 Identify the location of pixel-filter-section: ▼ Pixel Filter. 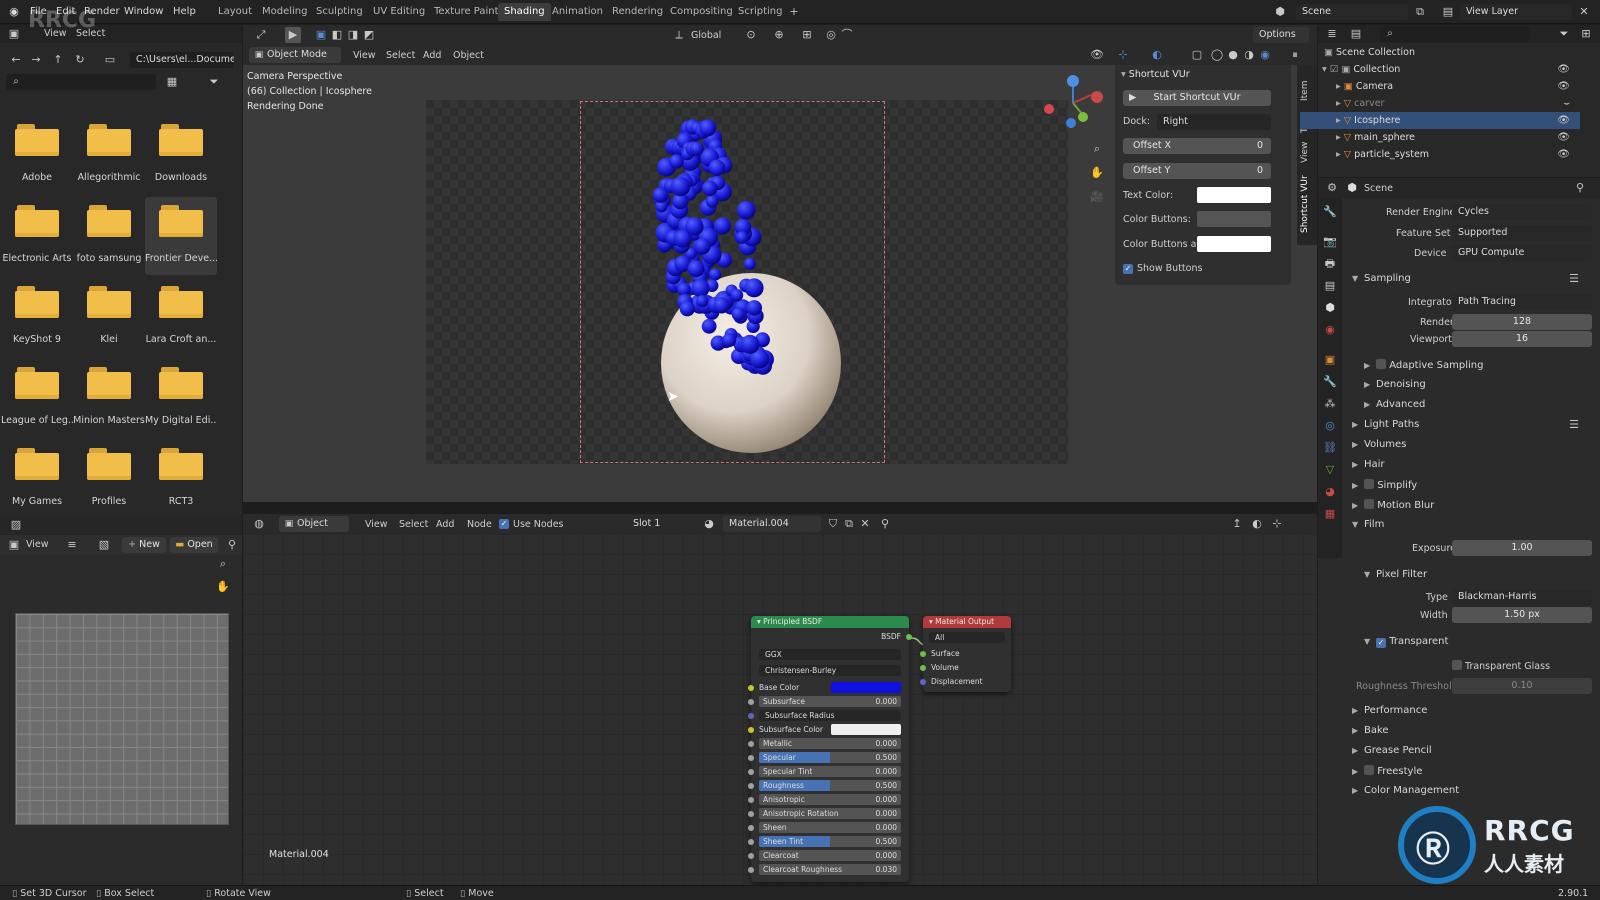
(1395, 574).